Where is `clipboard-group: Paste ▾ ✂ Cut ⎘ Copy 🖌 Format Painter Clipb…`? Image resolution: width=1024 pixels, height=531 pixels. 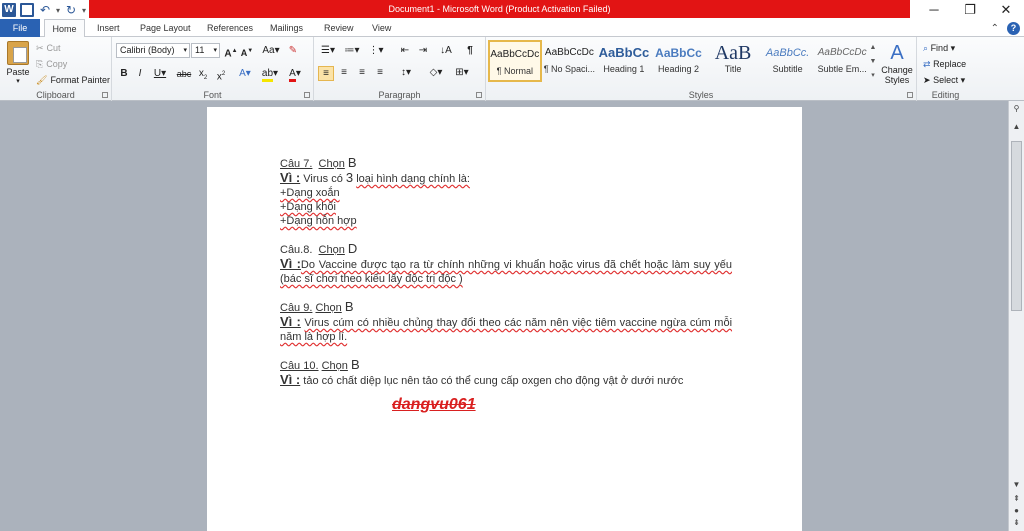
clipboard-group: Paste ▾ ✂ Cut ⎘ Copy 🖌 Format Painter Clipb… is located at coordinates (56, 69).